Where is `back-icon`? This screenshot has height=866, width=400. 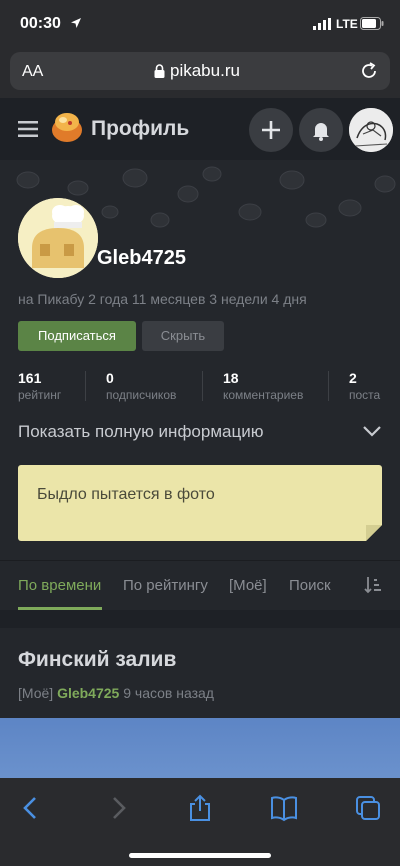 back-icon is located at coordinates (31, 808).